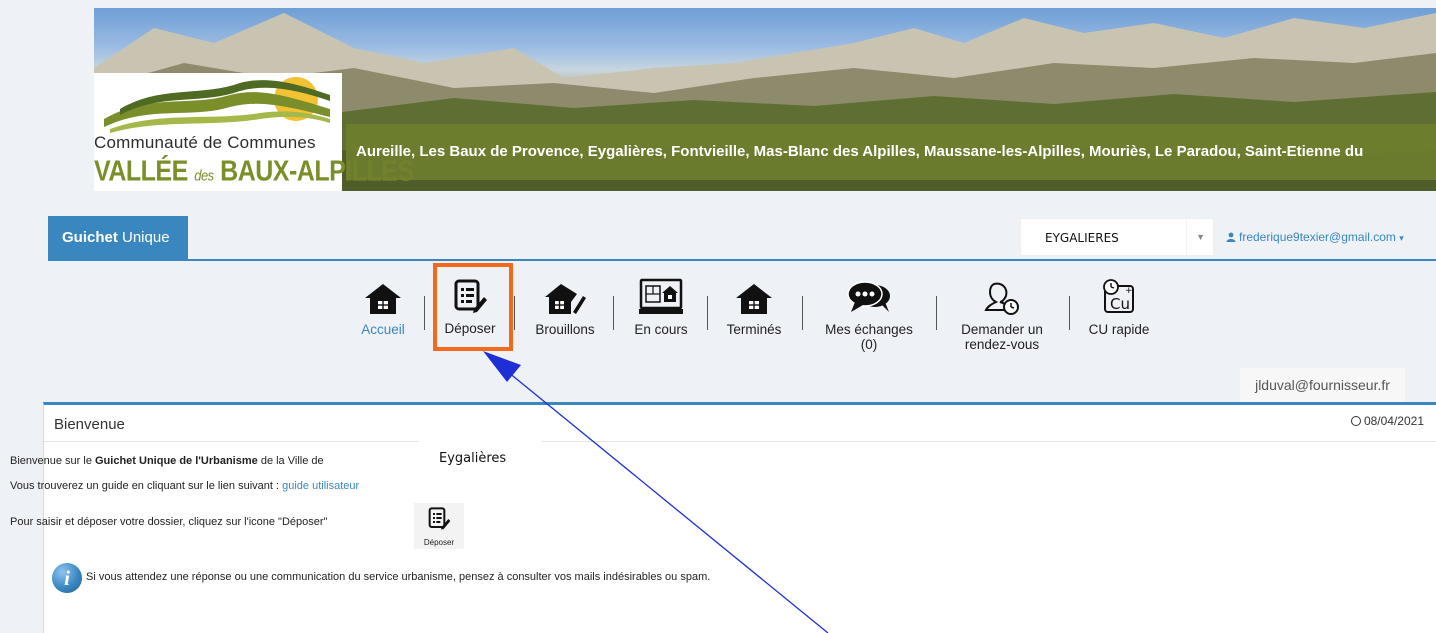  I want to click on toolbar-label: En cours, so click(661, 329).